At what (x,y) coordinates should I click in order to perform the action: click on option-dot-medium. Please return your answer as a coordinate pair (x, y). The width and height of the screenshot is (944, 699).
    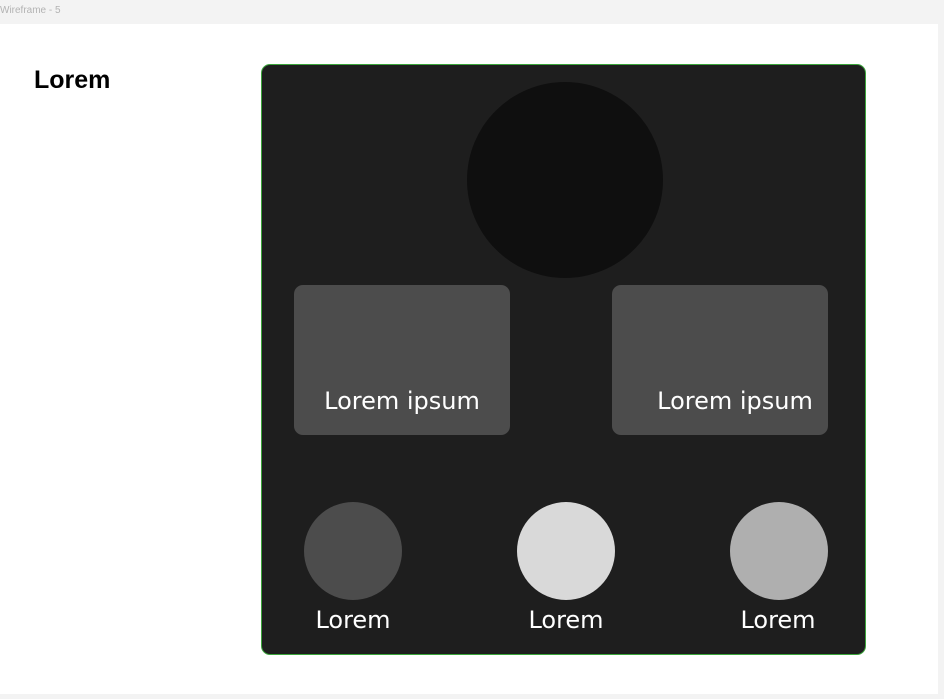
    Looking at the image, I should click on (779, 551).